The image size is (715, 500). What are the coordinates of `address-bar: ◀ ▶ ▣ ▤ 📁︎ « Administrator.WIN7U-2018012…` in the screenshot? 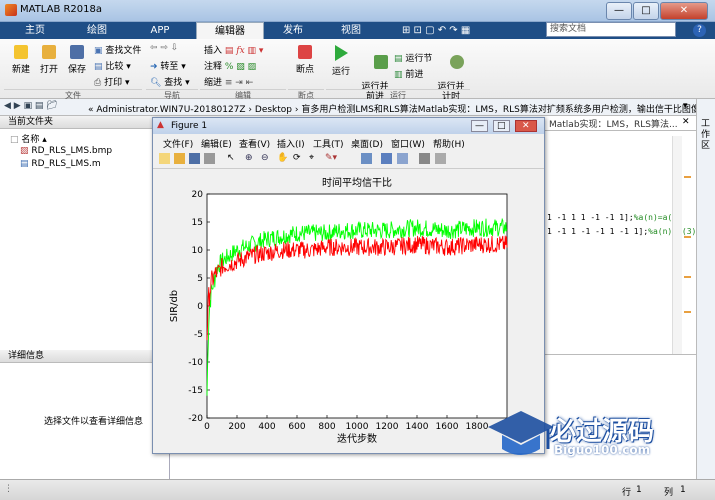 It's located at (357, 107).